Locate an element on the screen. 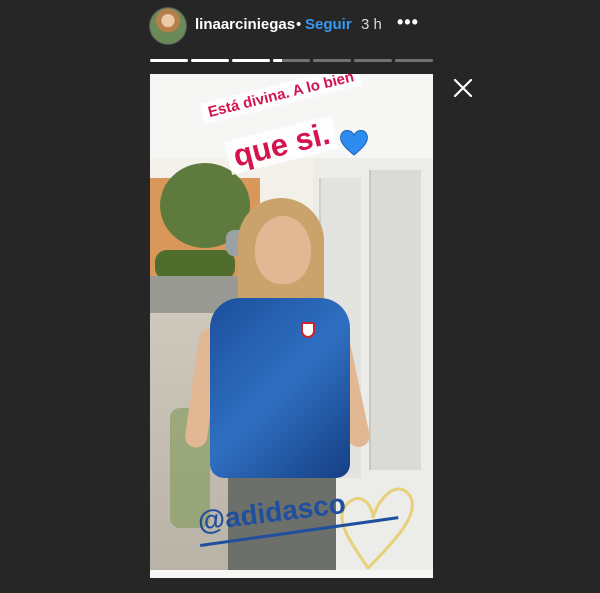  username: linaarciniegas is located at coordinates (245, 24).